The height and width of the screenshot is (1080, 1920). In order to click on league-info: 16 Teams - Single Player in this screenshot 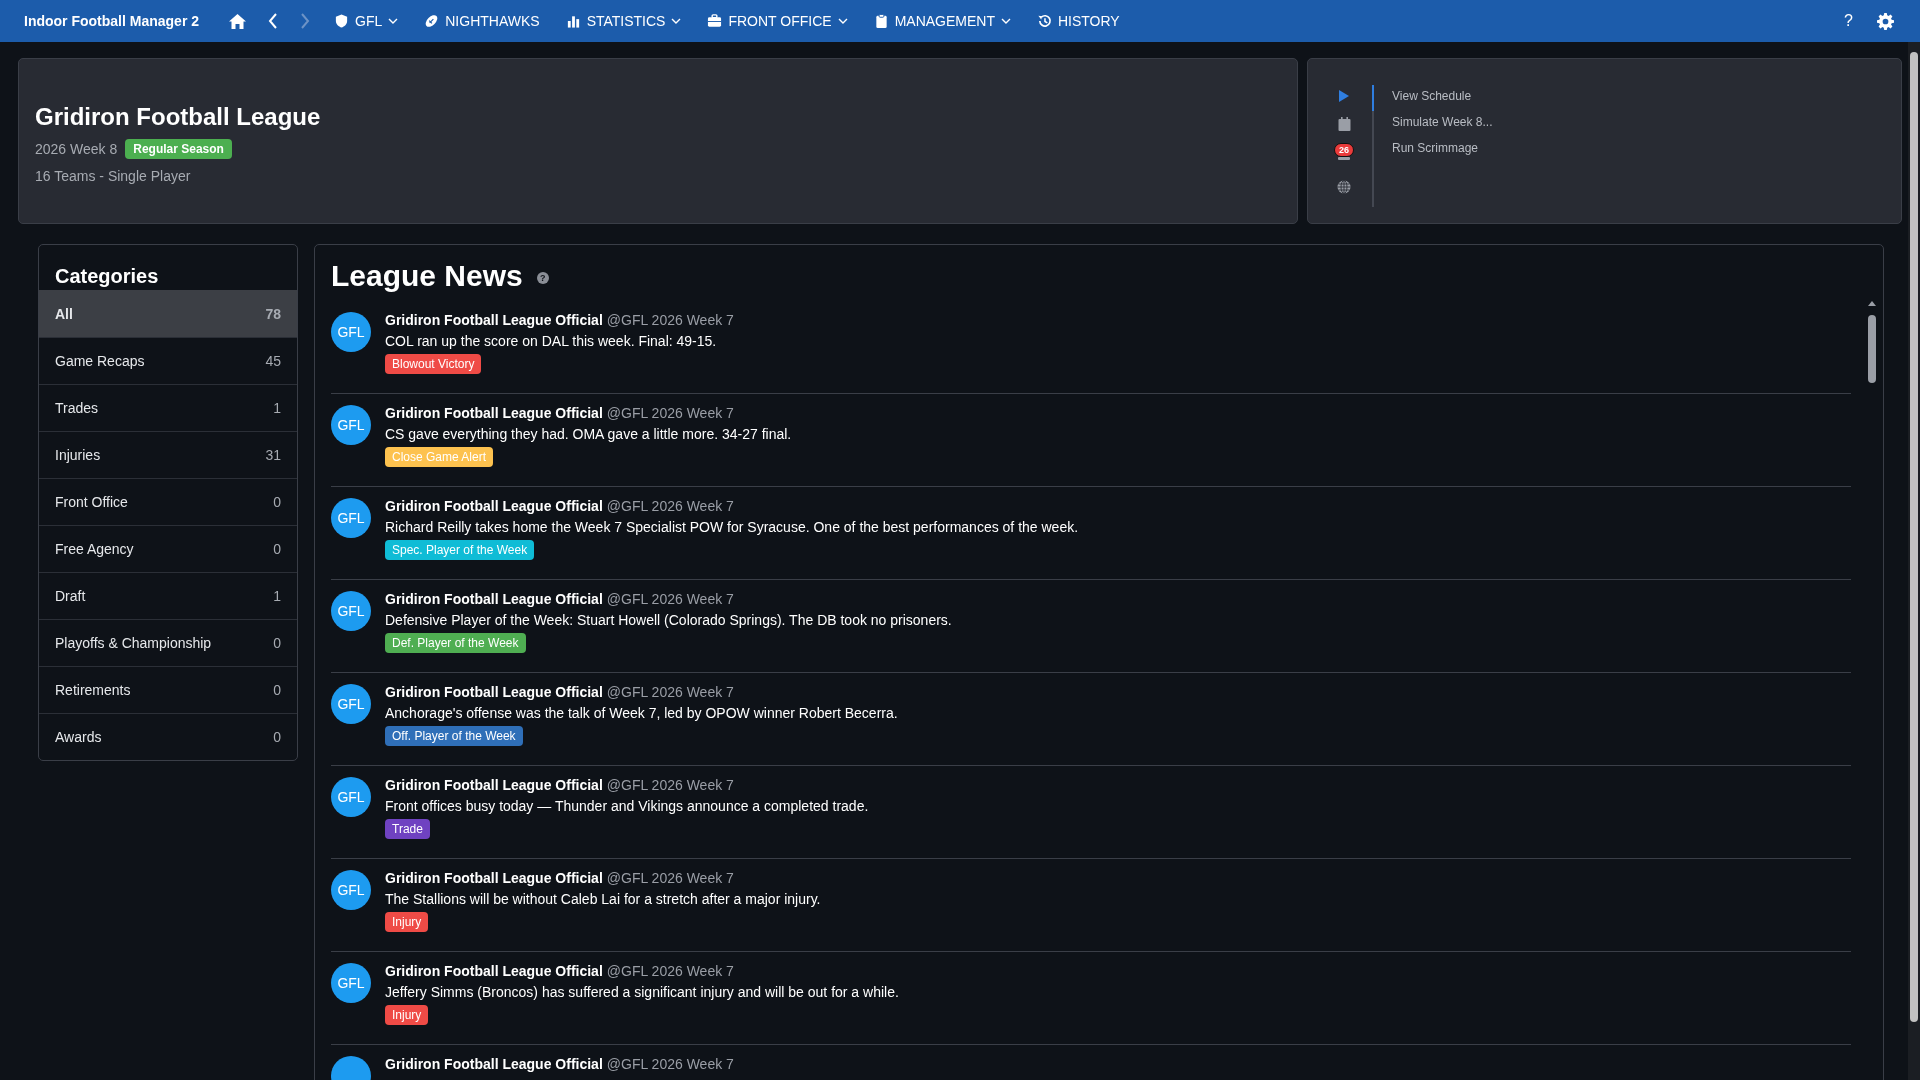, I will do `click(113, 176)`.